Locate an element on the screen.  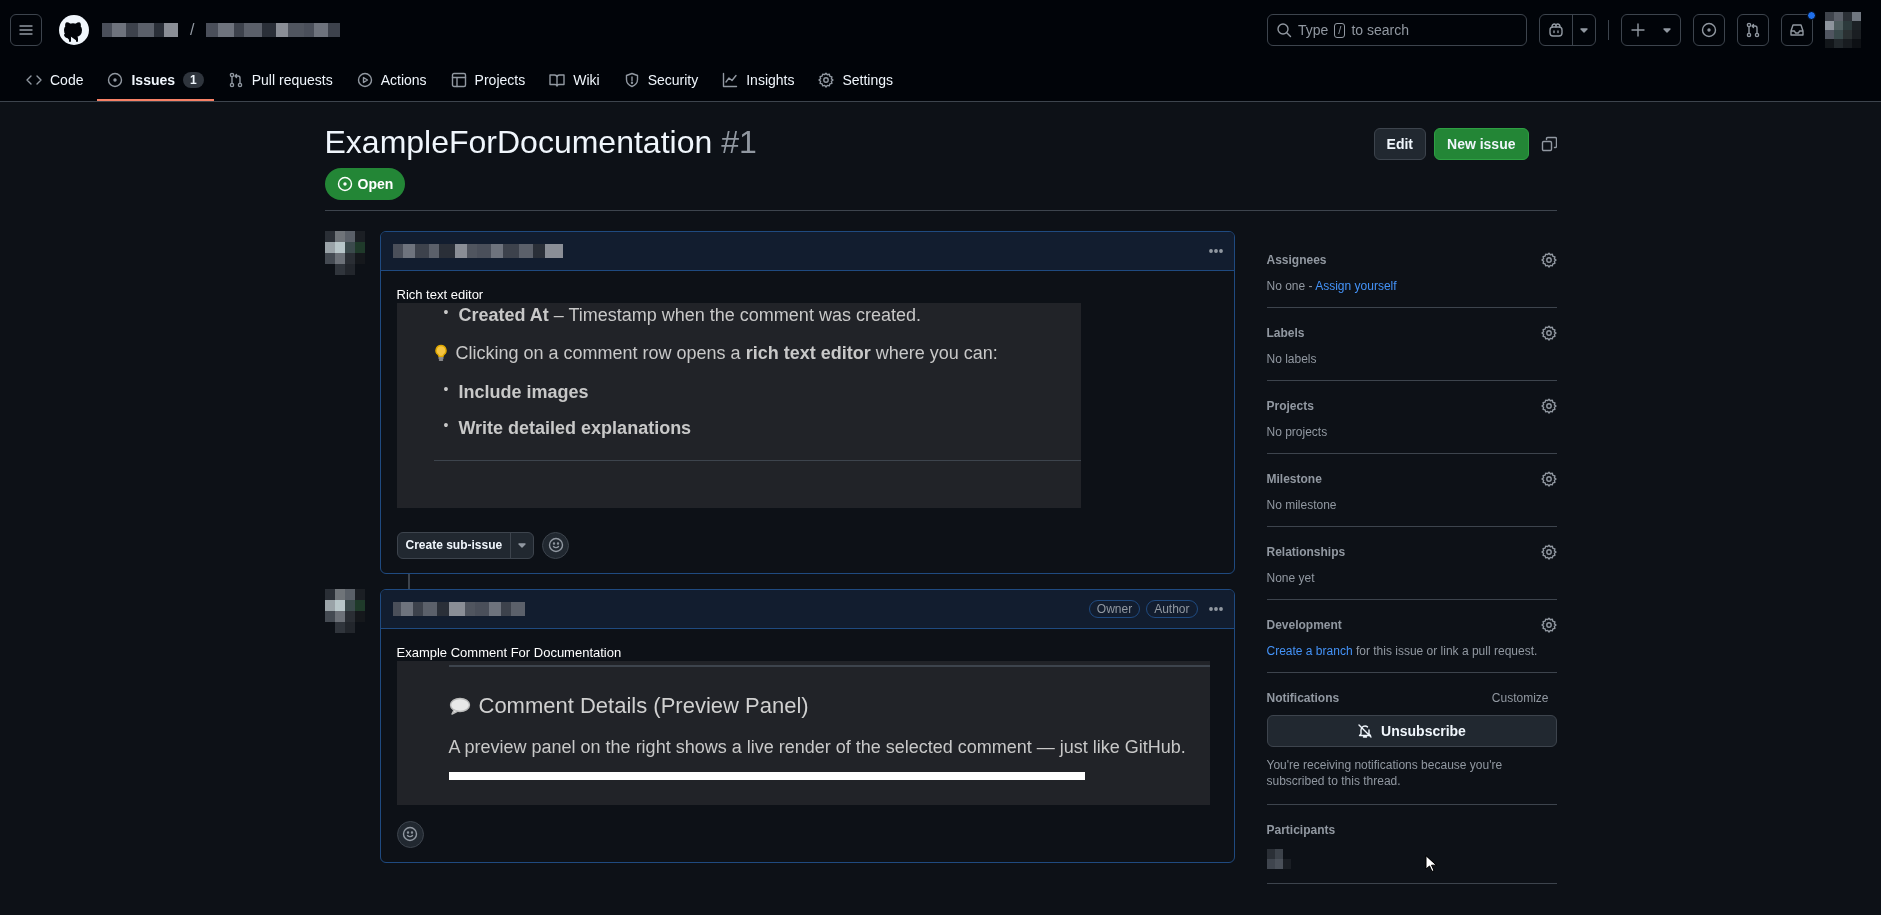
mouse-cursor-icon is located at coordinates (1431, 864).